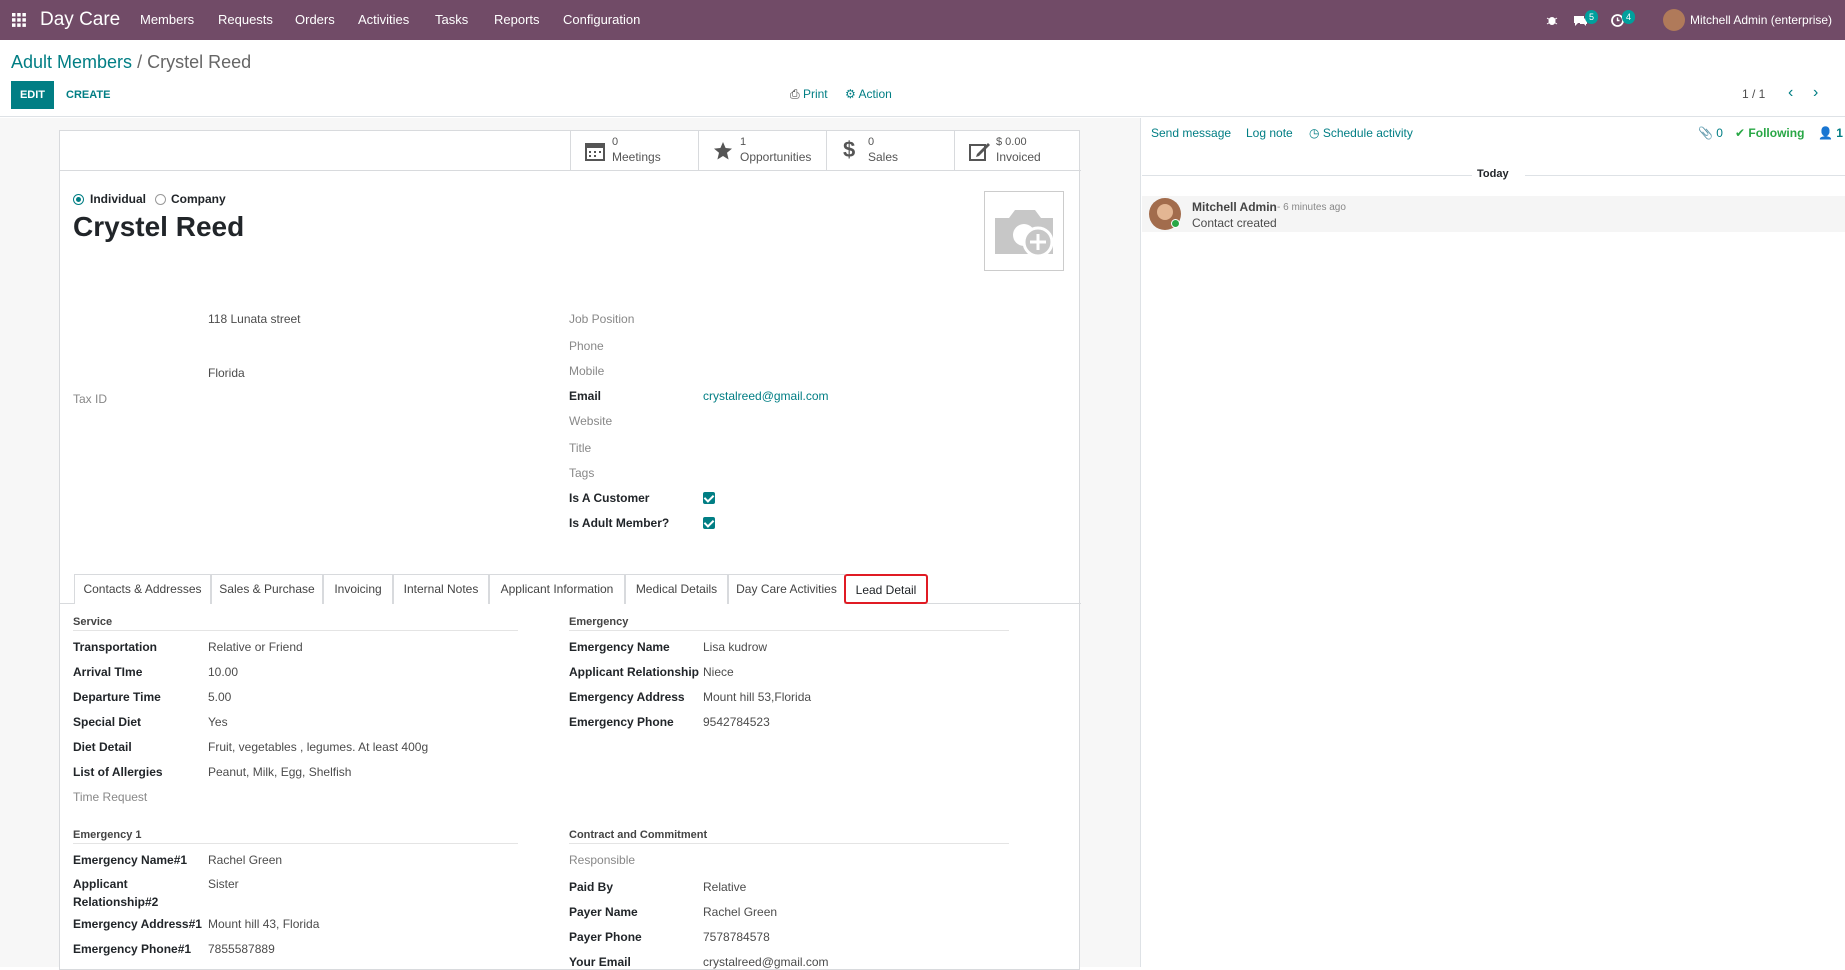  Describe the element at coordinates (1776, 133) in the screenshot. I see `following-label: Following` at that location.